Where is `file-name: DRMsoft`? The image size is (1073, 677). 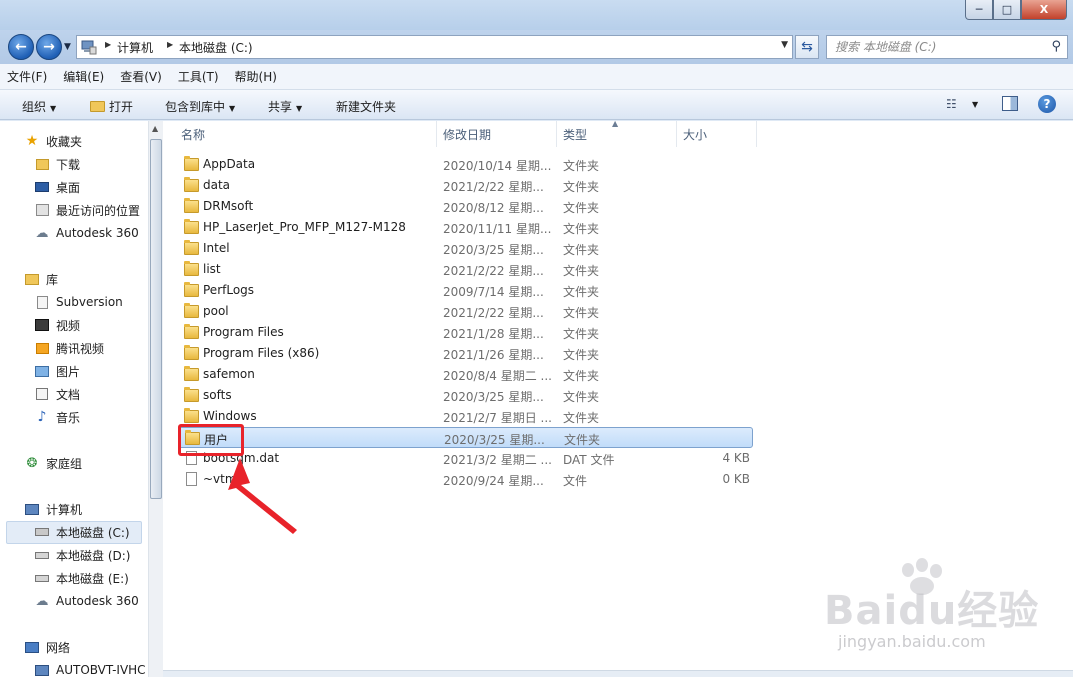 file-name: DRMsoft is located at coordinates (228, 206).